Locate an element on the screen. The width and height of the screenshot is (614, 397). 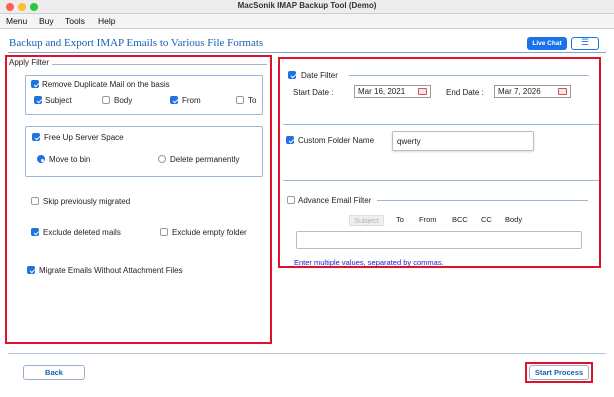
field-bcc-tab: BCC is located at coordinates (460, 219).